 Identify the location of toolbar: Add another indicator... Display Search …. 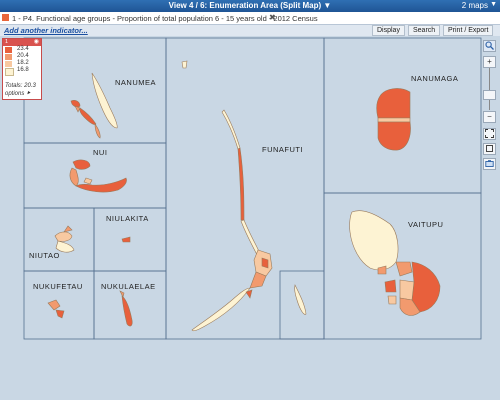
(250, 30).